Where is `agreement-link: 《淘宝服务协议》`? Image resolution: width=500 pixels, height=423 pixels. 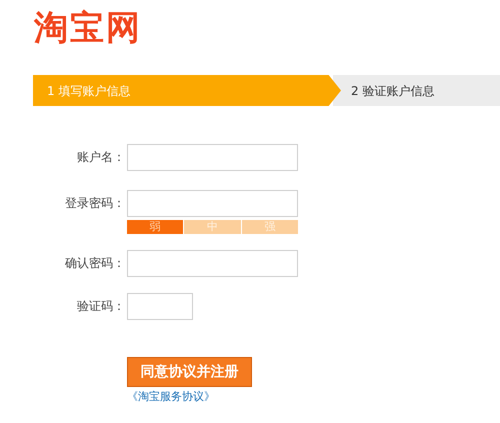
agreement-link: 《淘宝服务协议》 is located at coordinates (171, 397).